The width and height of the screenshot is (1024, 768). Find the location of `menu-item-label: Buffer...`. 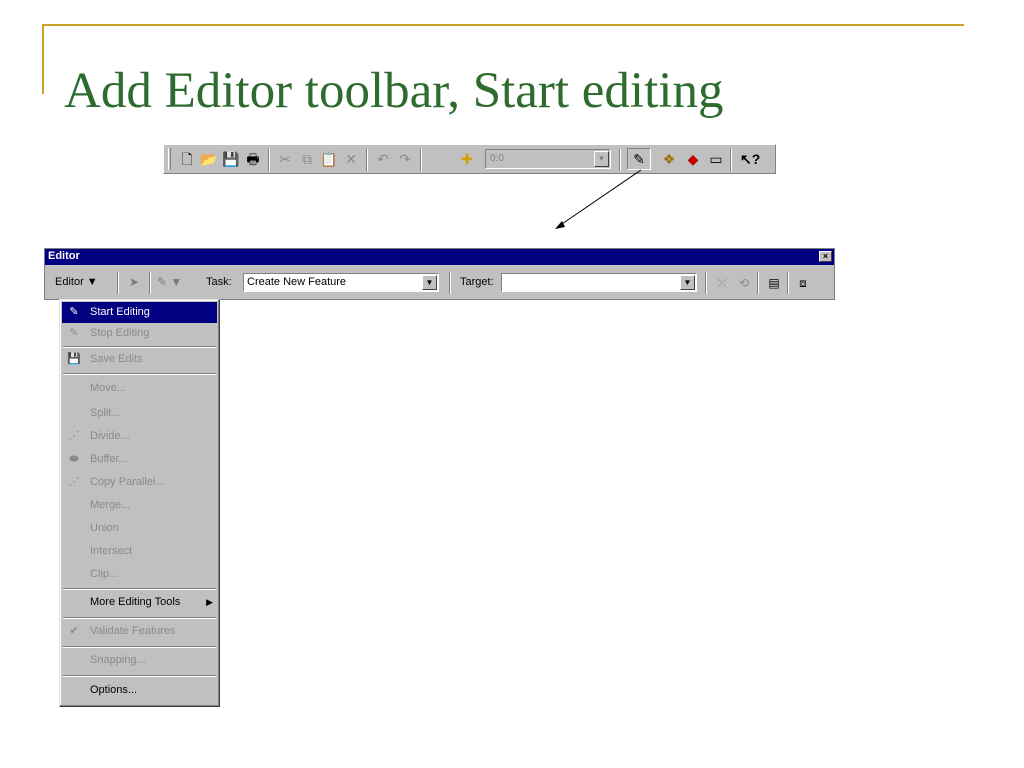

menu-item-label: Buffer... is located at coordinates (109, 459).